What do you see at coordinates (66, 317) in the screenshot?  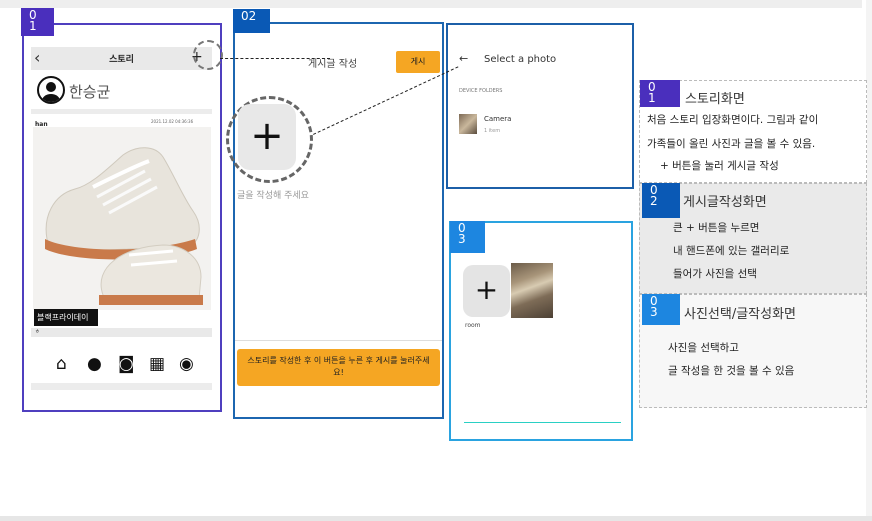 I see `post-caption: 블랙프라이데이` at bounding box center [66, 317].